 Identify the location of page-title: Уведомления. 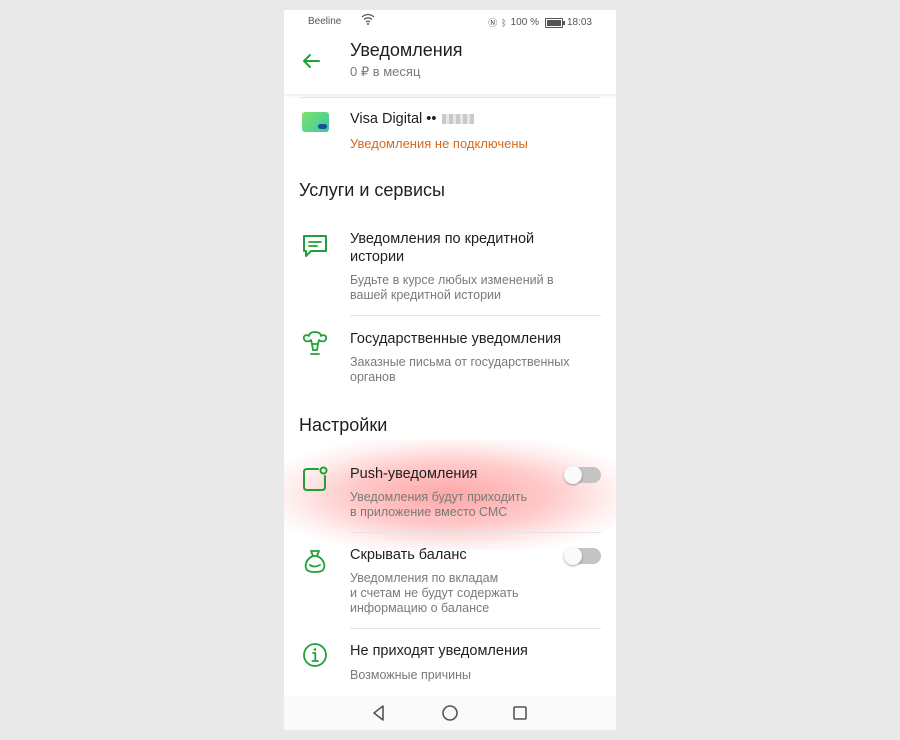
(406, 50).